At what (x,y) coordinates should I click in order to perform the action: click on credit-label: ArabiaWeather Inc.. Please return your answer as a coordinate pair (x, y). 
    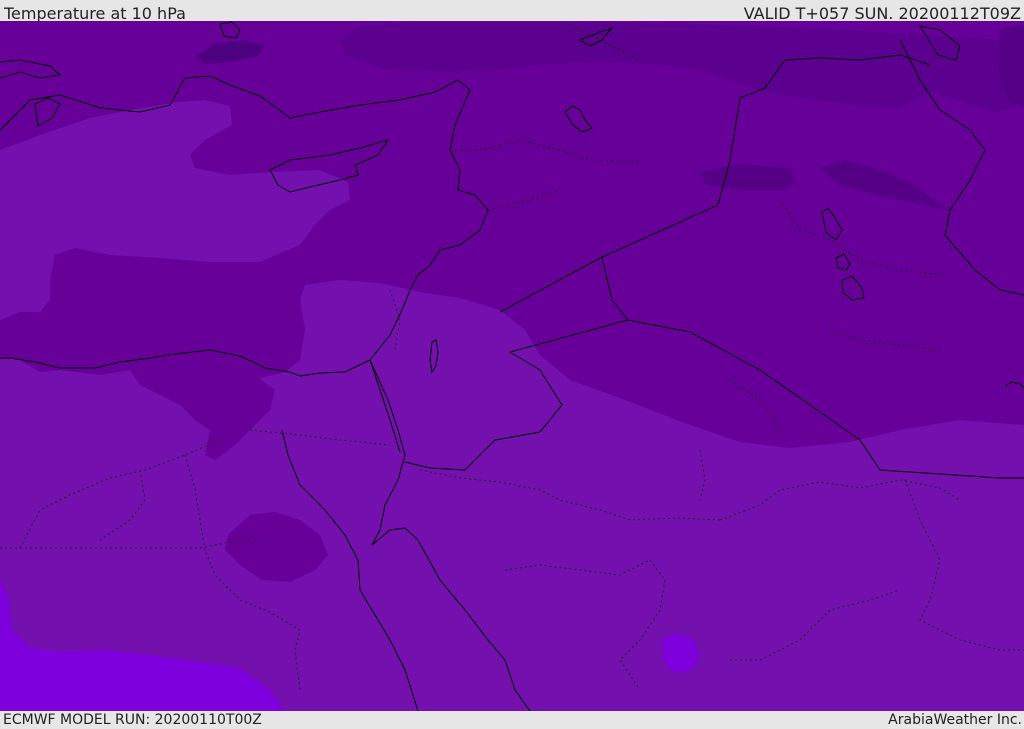
    Looking at the image, I should click on (955, 720).